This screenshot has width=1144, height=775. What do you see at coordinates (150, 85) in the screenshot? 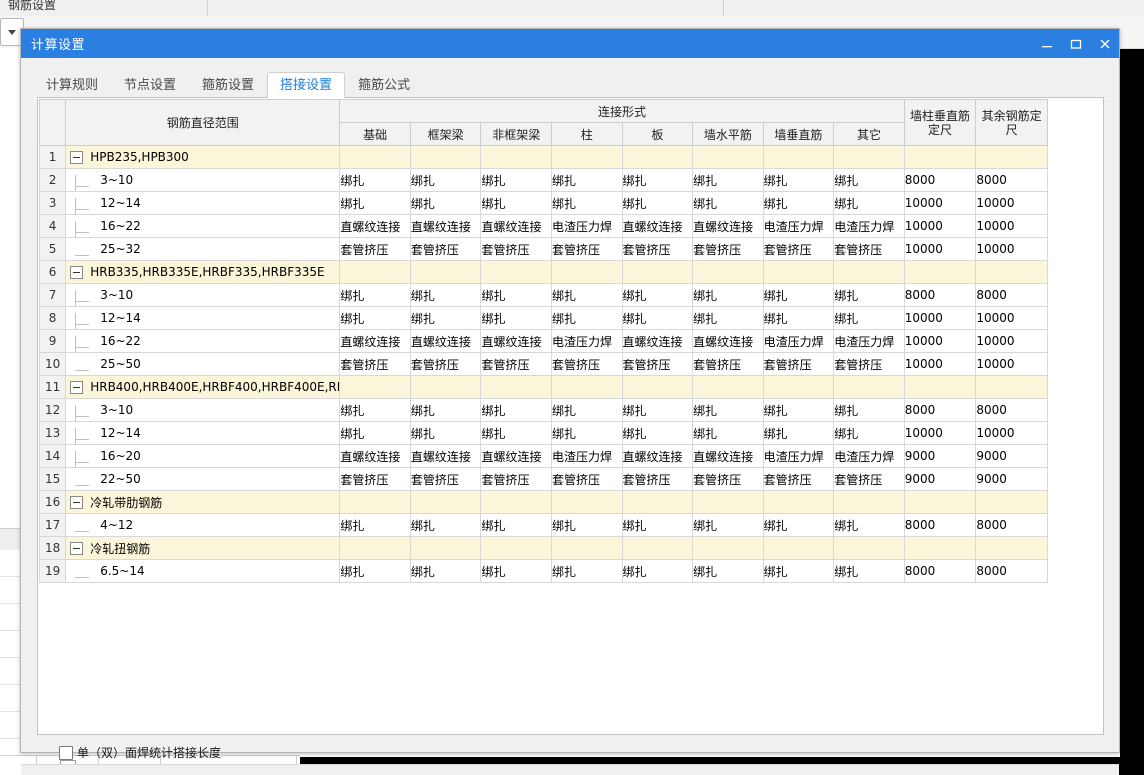
I see `tab-node-settings: 节点设置` at bounding box center [150, 85].